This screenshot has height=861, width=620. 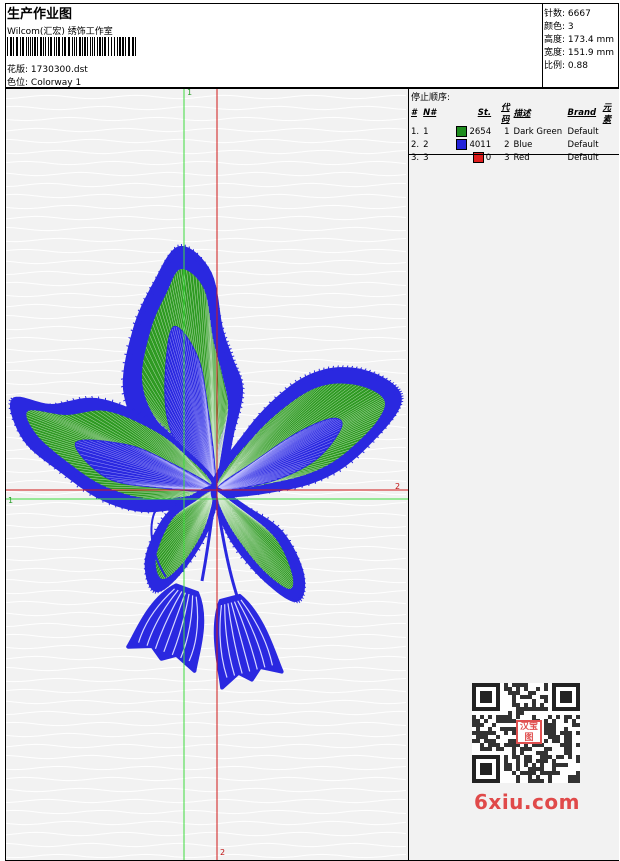 What do you see at coordinates (521, 157) in the screenshot?
I see `stop-description: Red` at bounding box center [521, 157].